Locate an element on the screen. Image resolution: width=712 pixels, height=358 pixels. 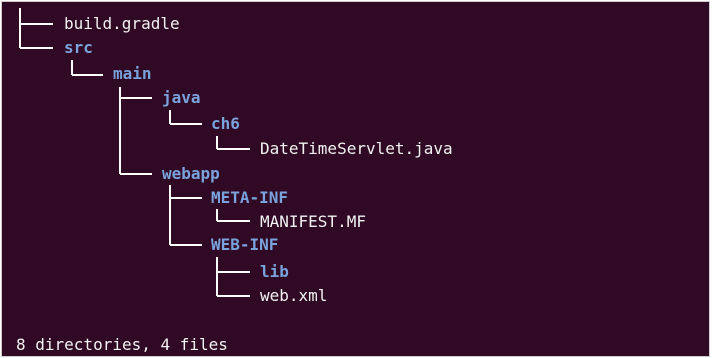
tree-row: MANIFEST.MF is located at coordinates (184, 222).